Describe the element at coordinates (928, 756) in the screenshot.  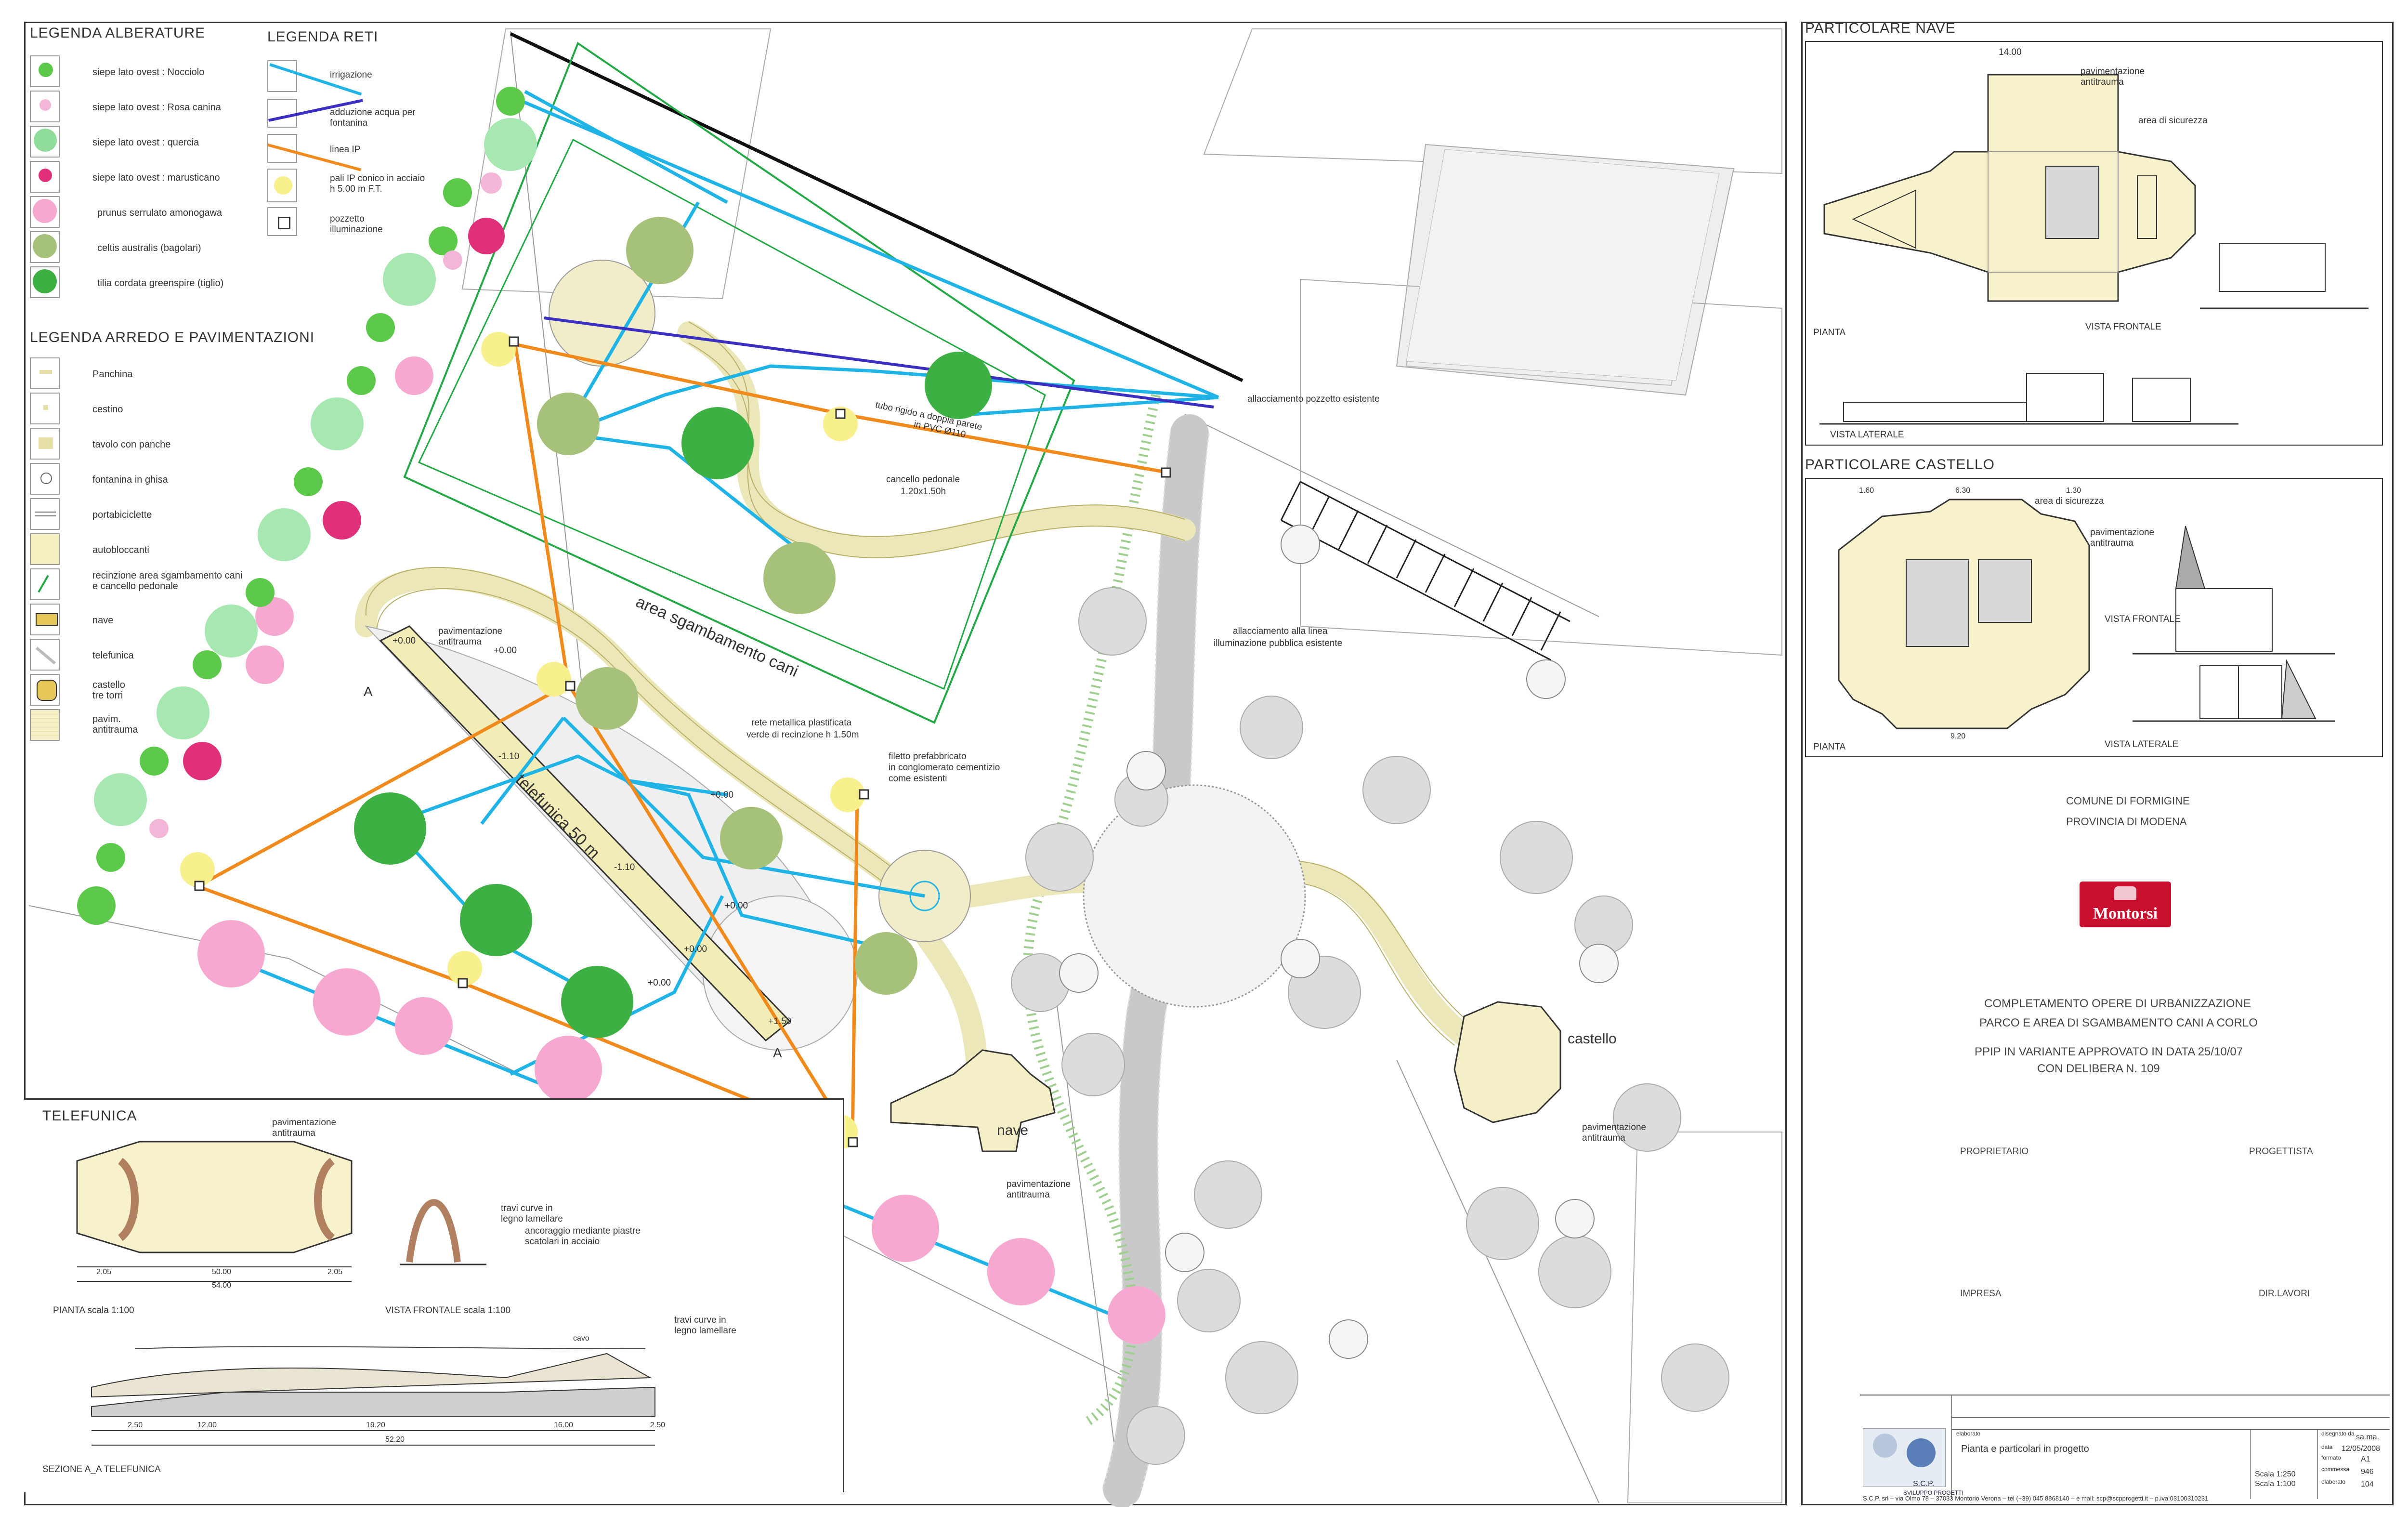
I see `filetto-label-1: filetto prefabbricato` at that location.